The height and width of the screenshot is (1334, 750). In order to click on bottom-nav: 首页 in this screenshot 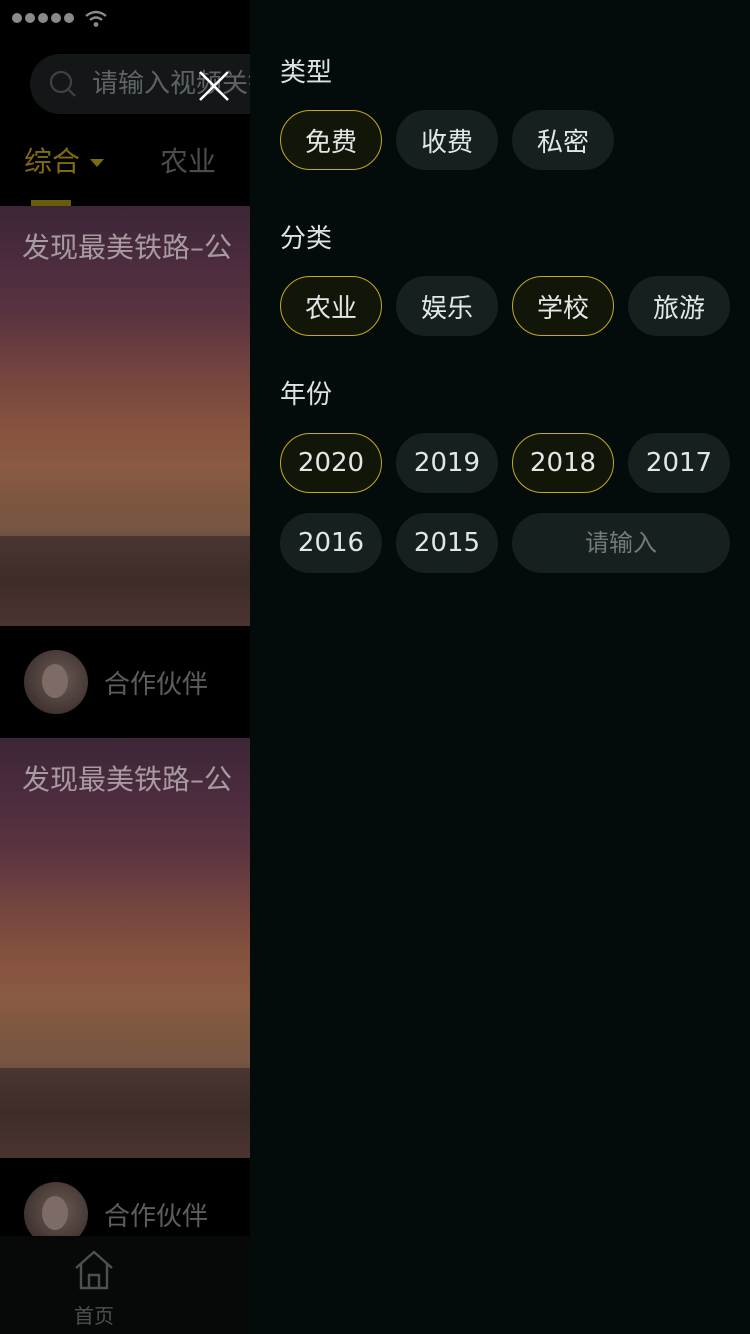, I will do `click(125, 1285)`.